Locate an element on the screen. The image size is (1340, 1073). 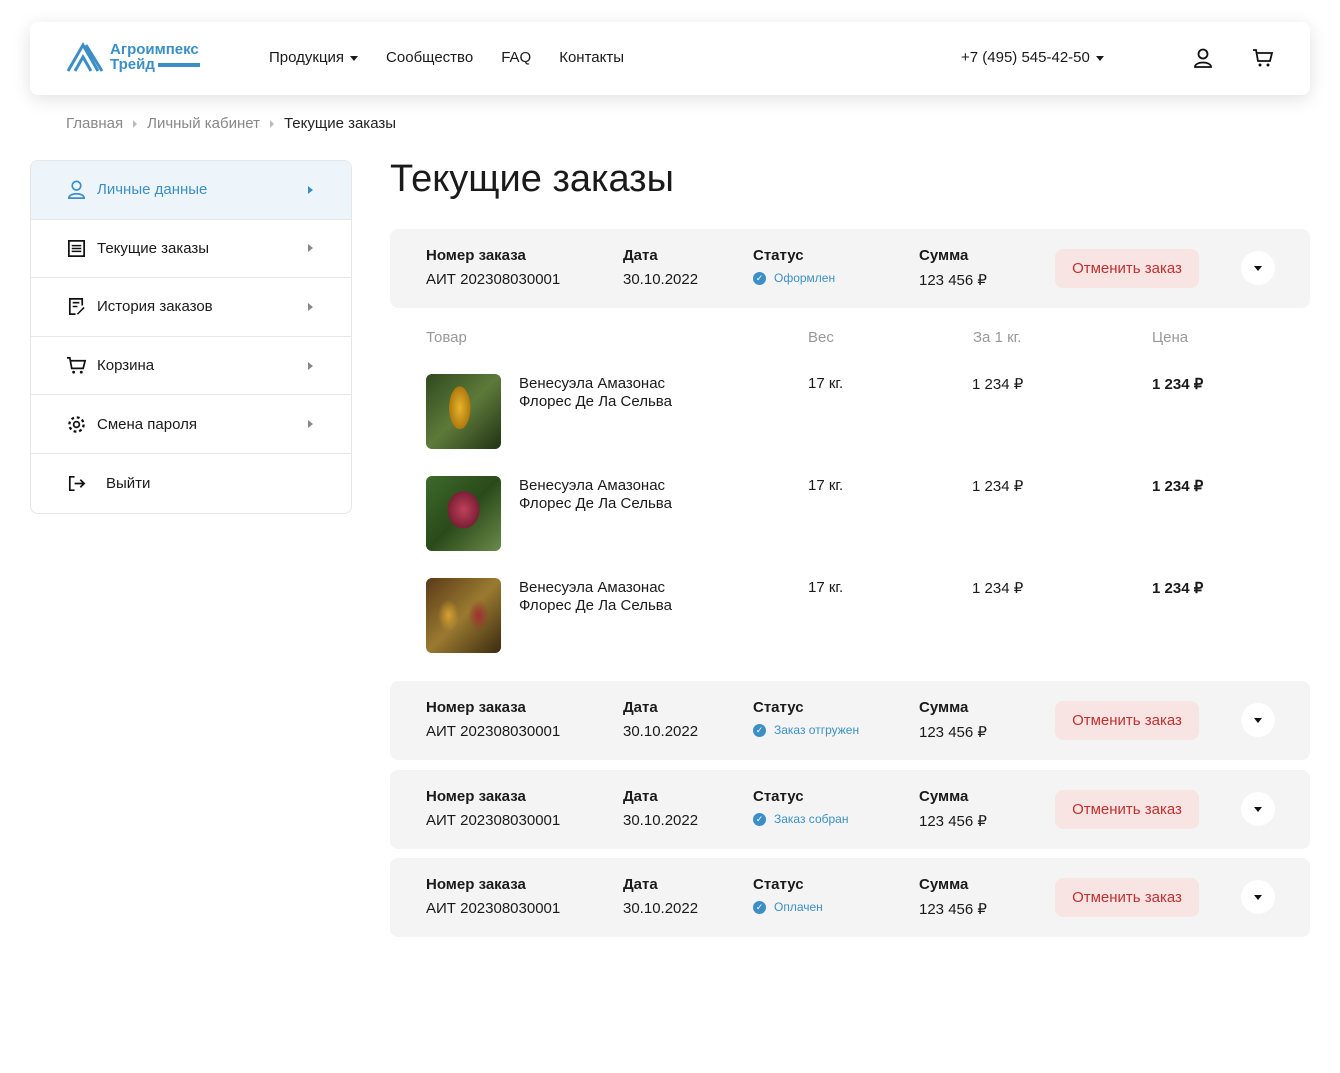
logo: Агроимпекс Трейд is located at coordinates (133, 57).